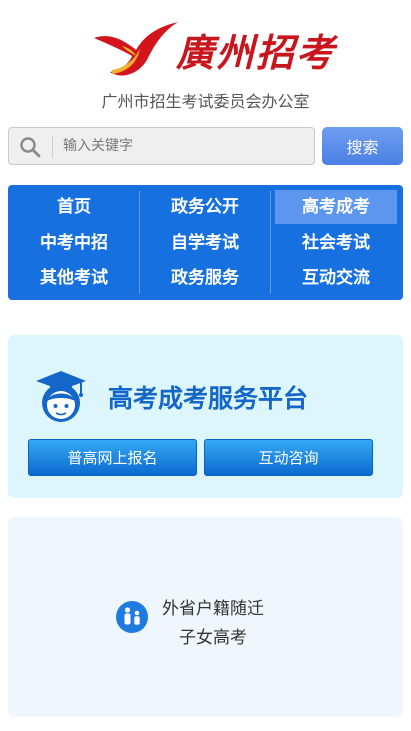  I want to click on search-button: 搜索, so click(362, 146).